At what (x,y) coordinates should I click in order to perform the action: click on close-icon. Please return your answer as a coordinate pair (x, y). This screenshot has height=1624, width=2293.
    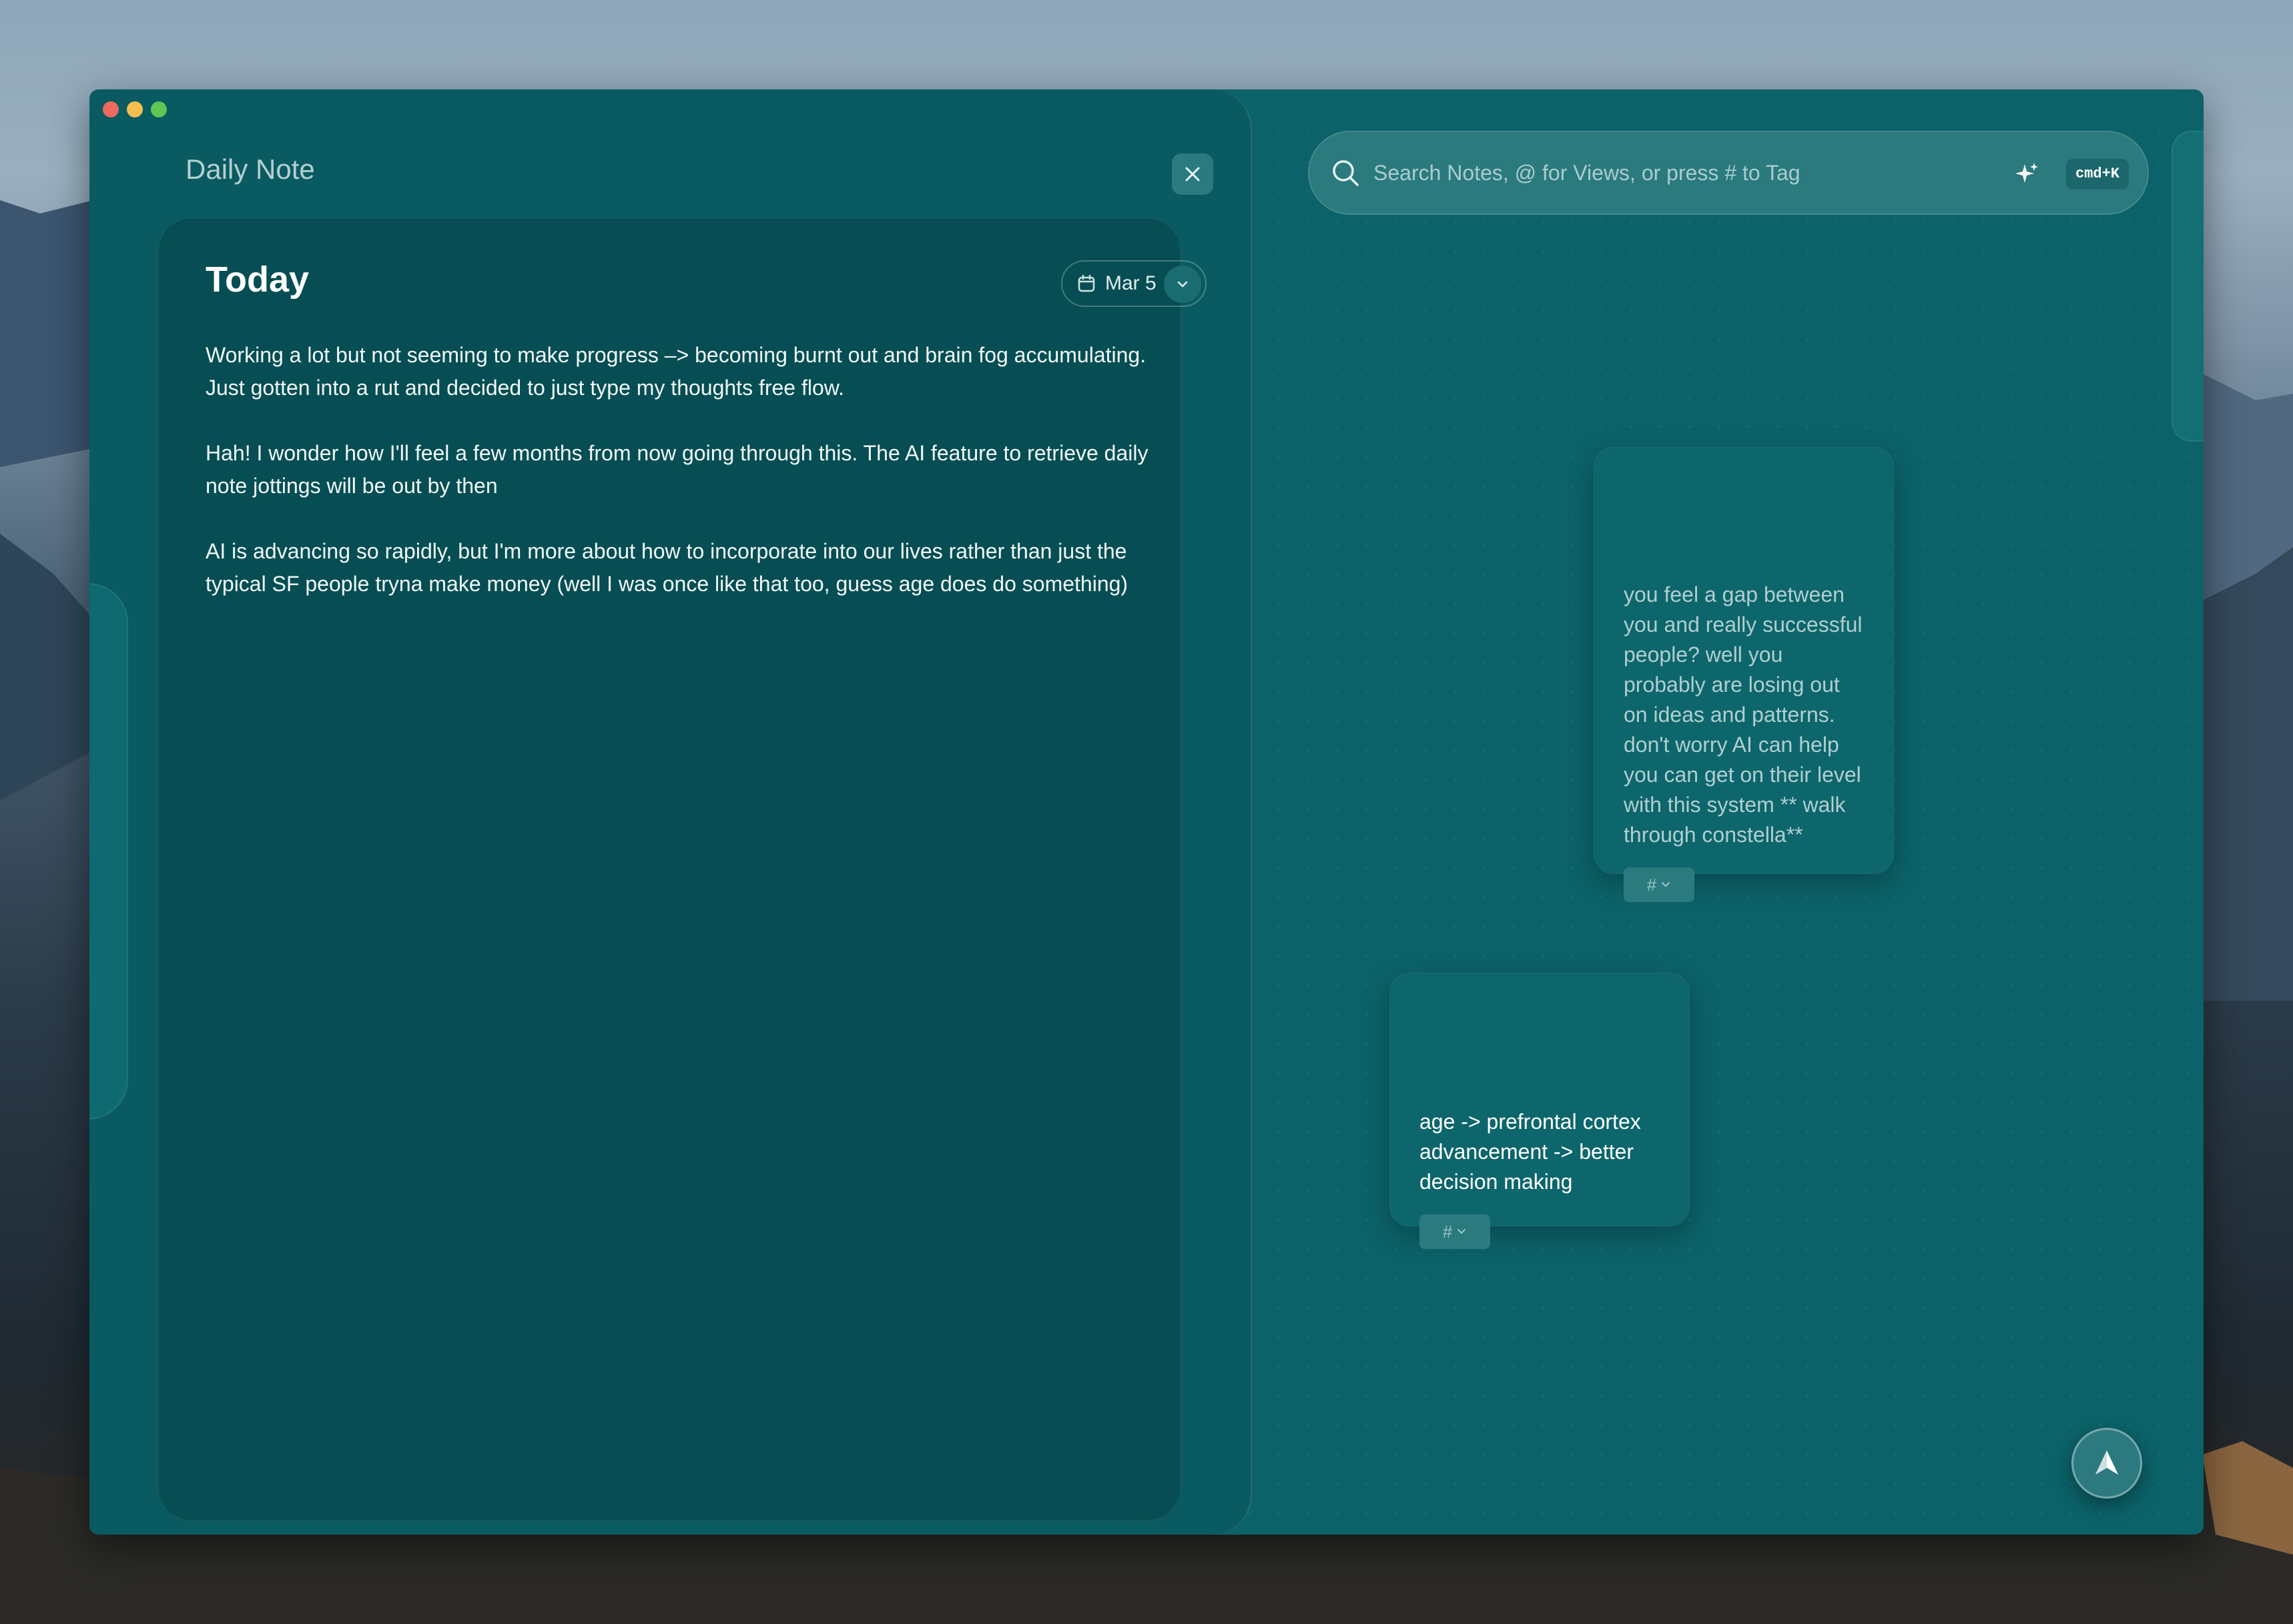
    Looking at the image, I should click on (1192, 174).